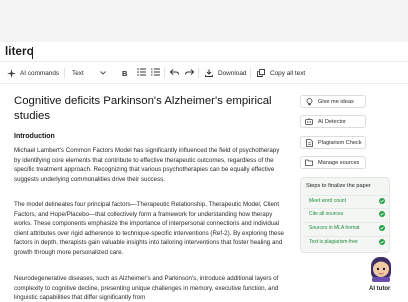 The width and height of the screenshot is (408, 302). Describe the element at coordinates (261, 73) in the screenshot. I see `copy-icon` at that location.